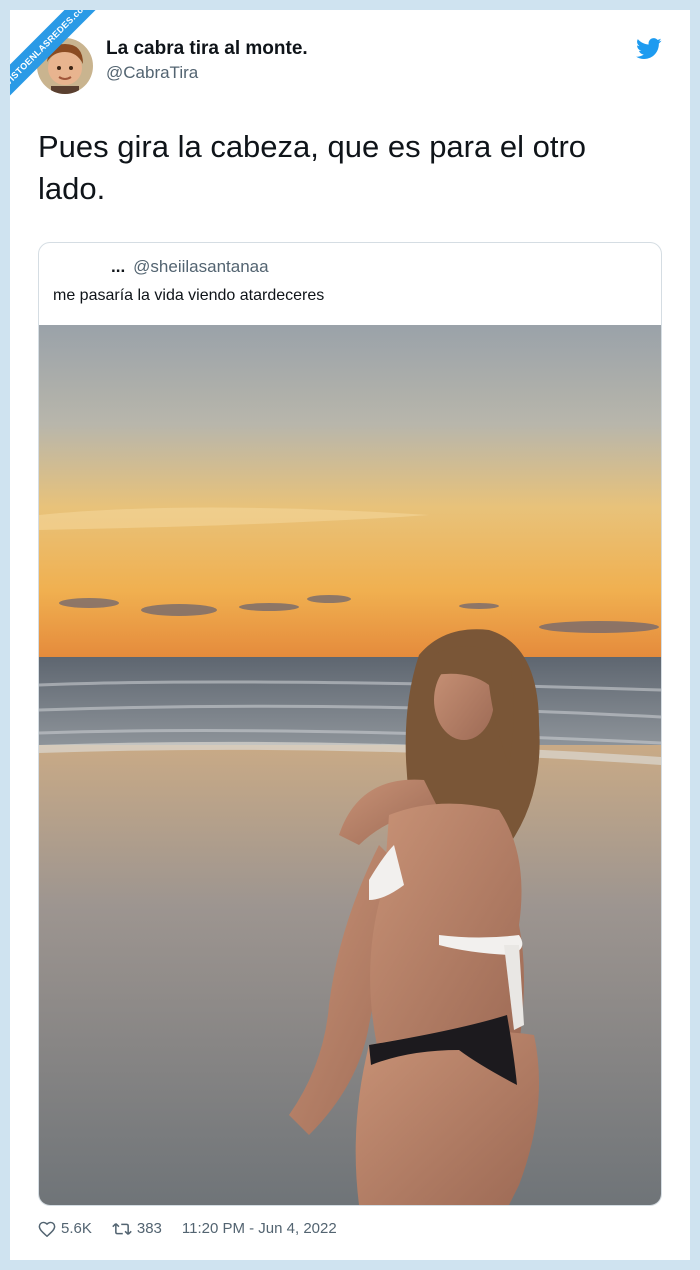  What do you see at coordinates (649, 49) in the screenshot?
I see `twitter-bird-icon` at bounding box center [649, 49].